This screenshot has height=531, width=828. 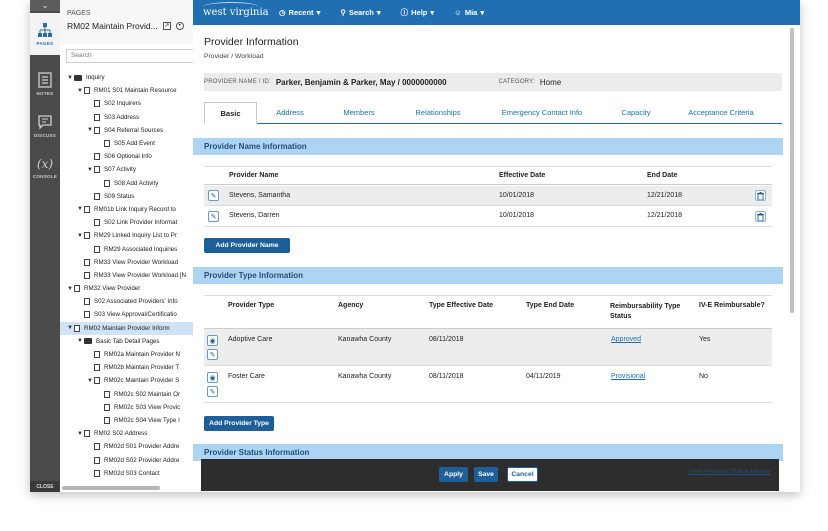 I want to click on tree-item: S02 Inquirers, so click(x=137, y=103).